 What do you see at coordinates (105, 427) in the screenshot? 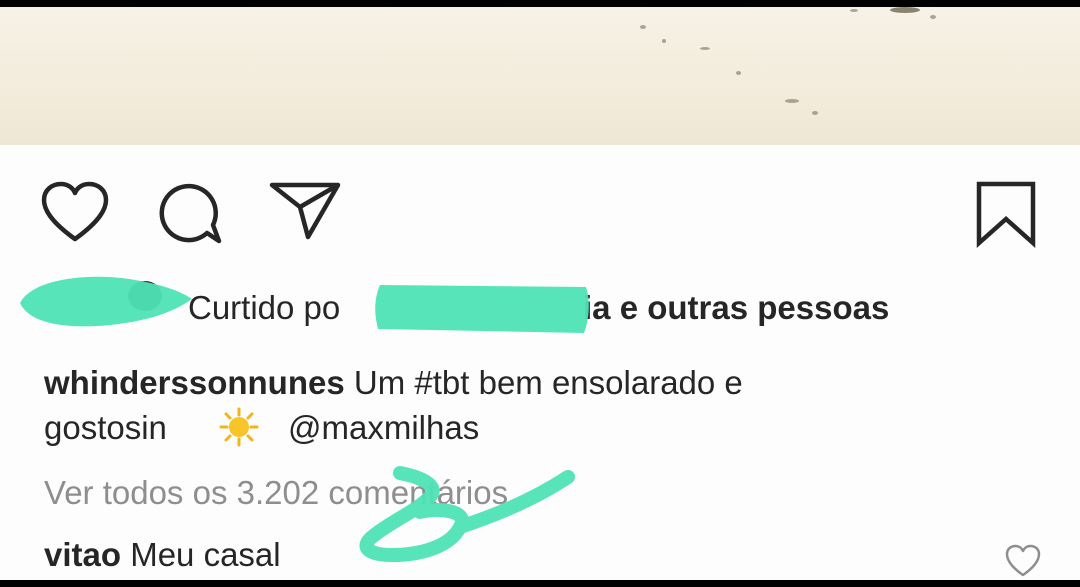
I see `caption-line-2a: gostosin` at bounding box center [105, 427].